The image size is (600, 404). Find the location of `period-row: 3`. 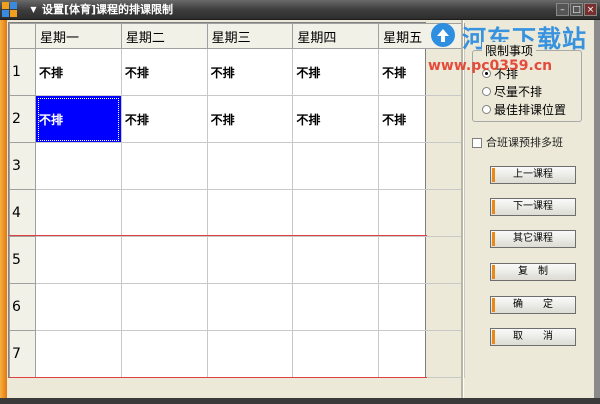

period-row: 3 is located at coordinates (236, 166).